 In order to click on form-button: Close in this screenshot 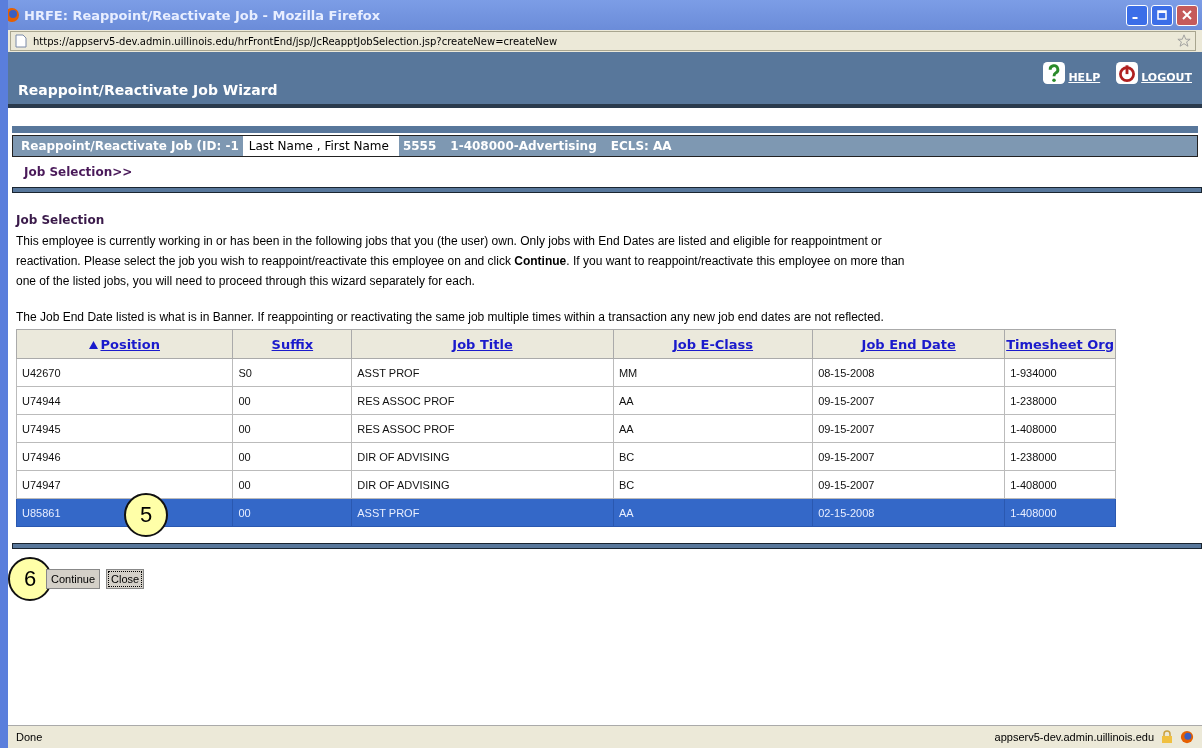, I will do `click(125, 579)`.